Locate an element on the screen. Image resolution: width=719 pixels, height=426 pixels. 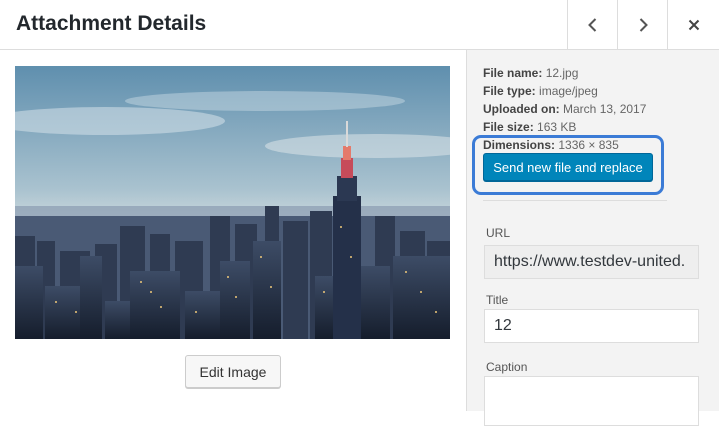
close-icon is located at coordinates (693, 24).